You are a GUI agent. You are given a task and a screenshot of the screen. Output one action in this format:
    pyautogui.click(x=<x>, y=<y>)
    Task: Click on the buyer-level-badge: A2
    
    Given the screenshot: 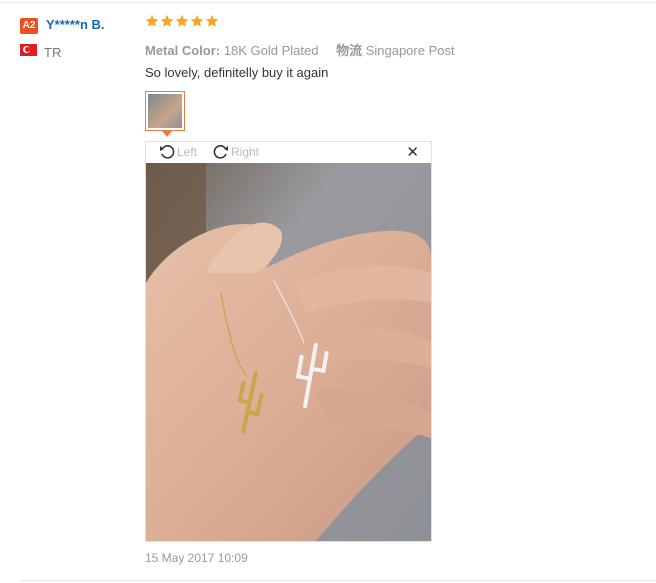 What is the action you would take?
    pyautogui.click(x=29, y=26)
    